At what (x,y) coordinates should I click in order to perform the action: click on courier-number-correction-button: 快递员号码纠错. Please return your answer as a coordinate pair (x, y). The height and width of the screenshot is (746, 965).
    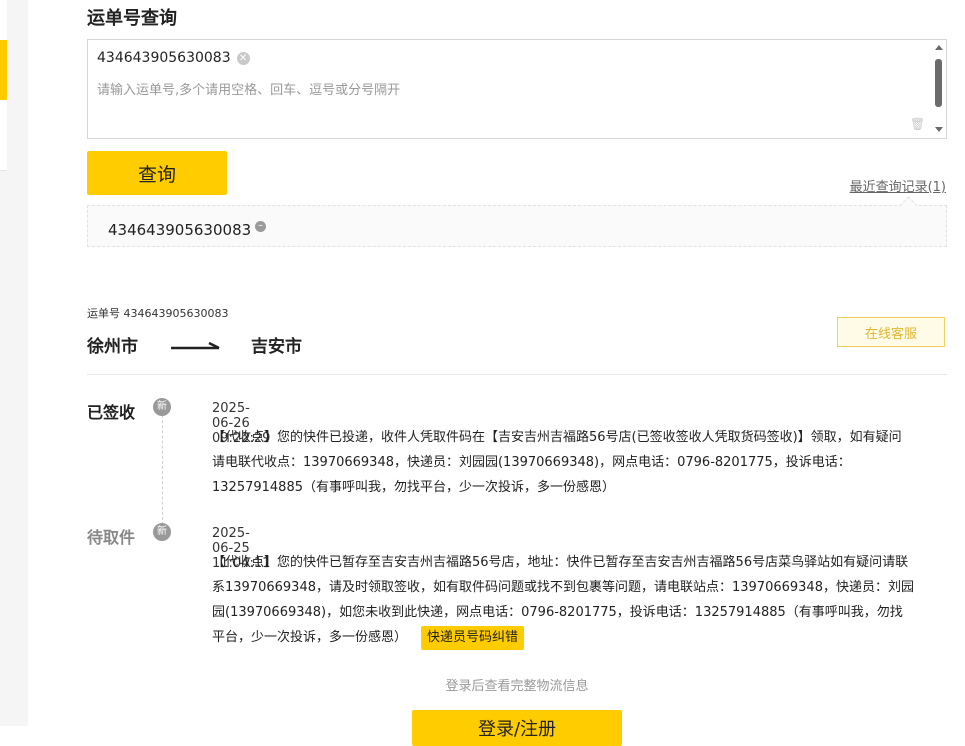
    Looking at the image, I should click on (473, 637).